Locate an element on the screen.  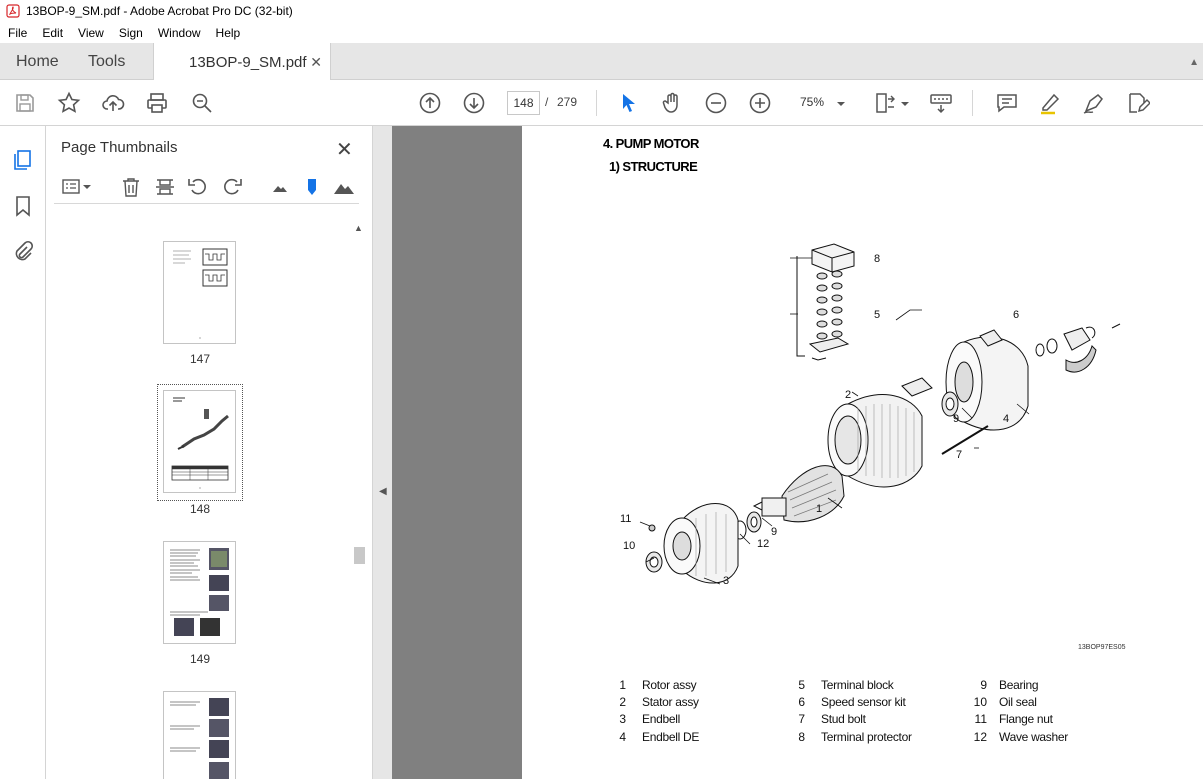
close-tab-icon: ✕ is located at coordinates (316, 62).